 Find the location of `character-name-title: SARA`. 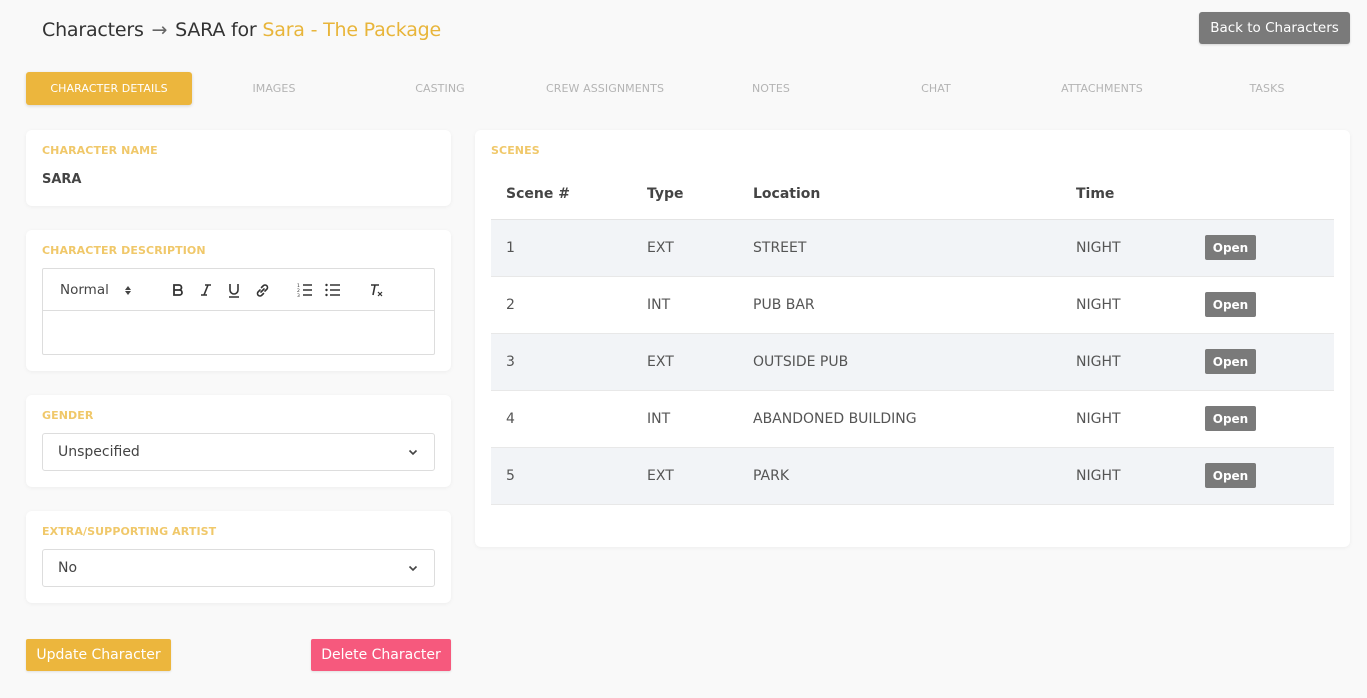

character-name-title: SARA is located at coordinates (200, 30).